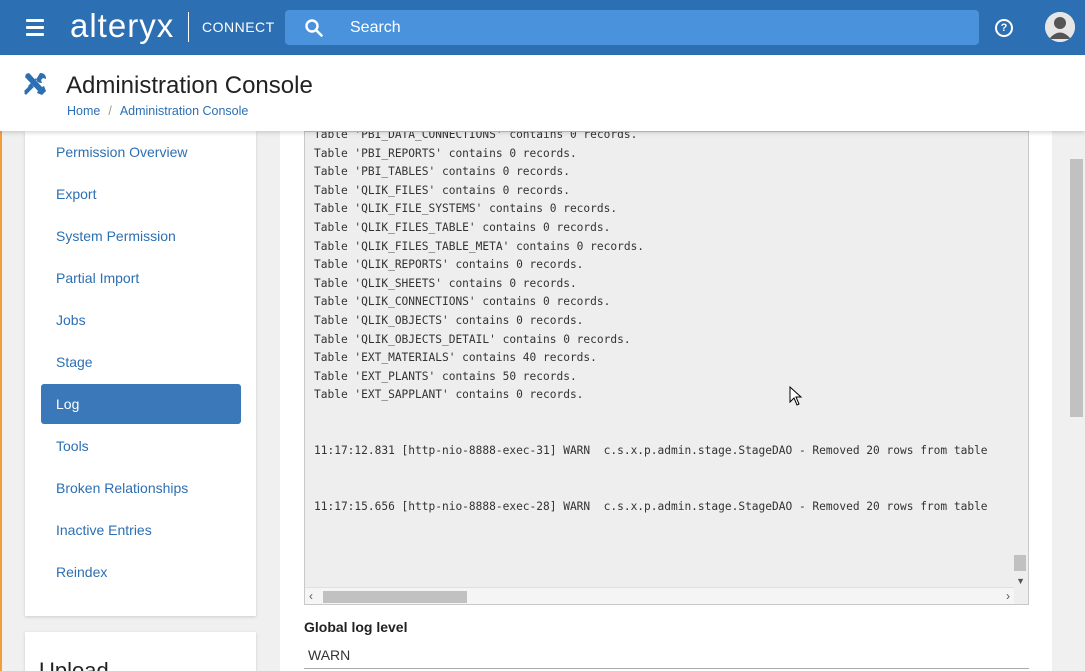  Describe the element at coordinates (1076, 288) in the screenshot. I see `page-scroll-thumb` at that location.